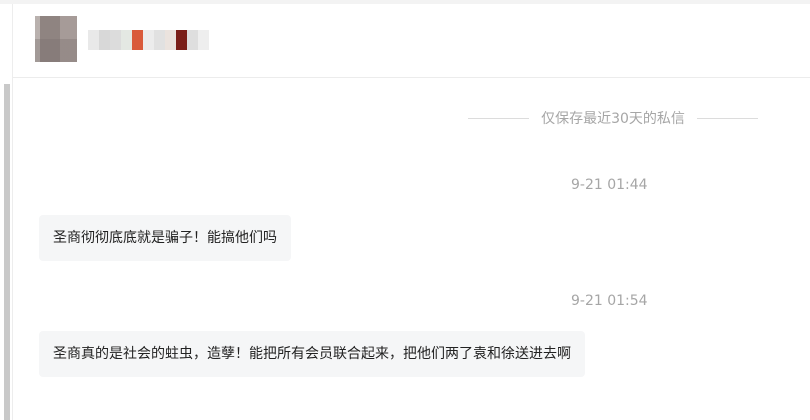 The width and height of the screenshot is (810, 420). What do you see at coordinates (7, 252) in the screenshot?
I see `scrollbar` at bounding box center [7, 252].